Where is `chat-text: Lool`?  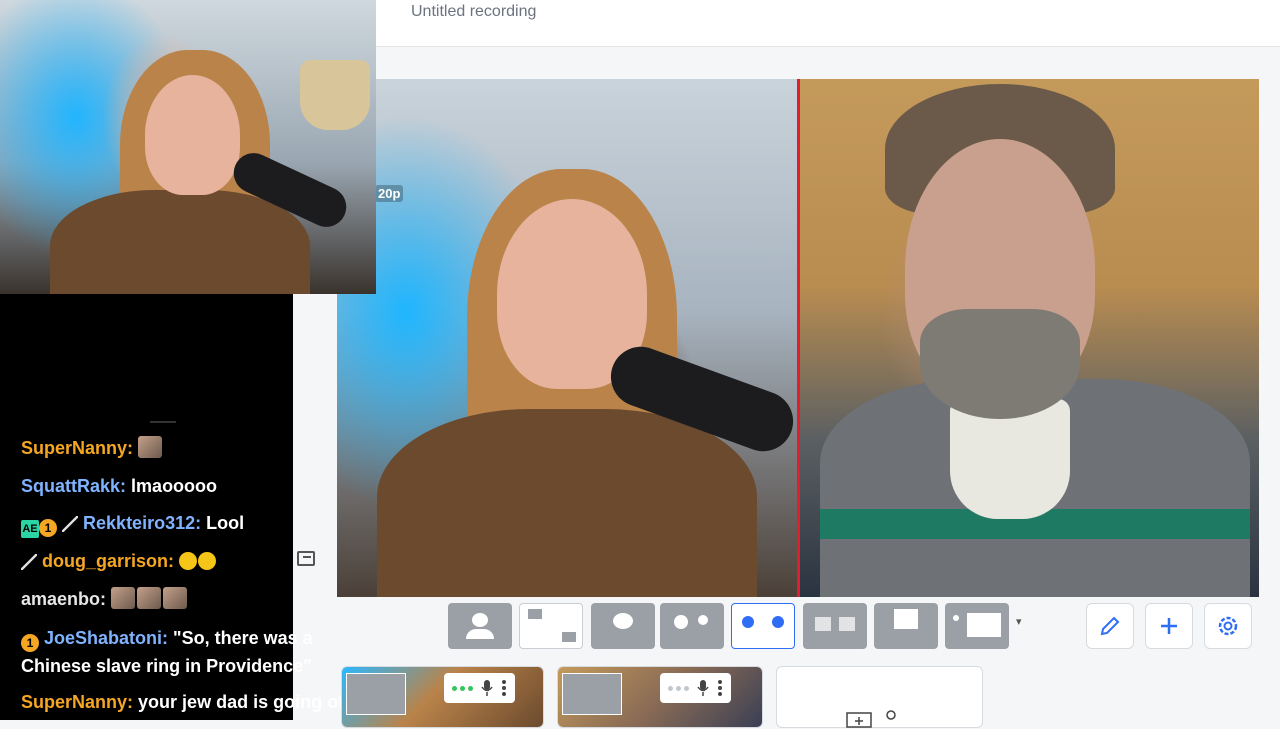
chat-text: Lool is located at coordinates (225, 523).